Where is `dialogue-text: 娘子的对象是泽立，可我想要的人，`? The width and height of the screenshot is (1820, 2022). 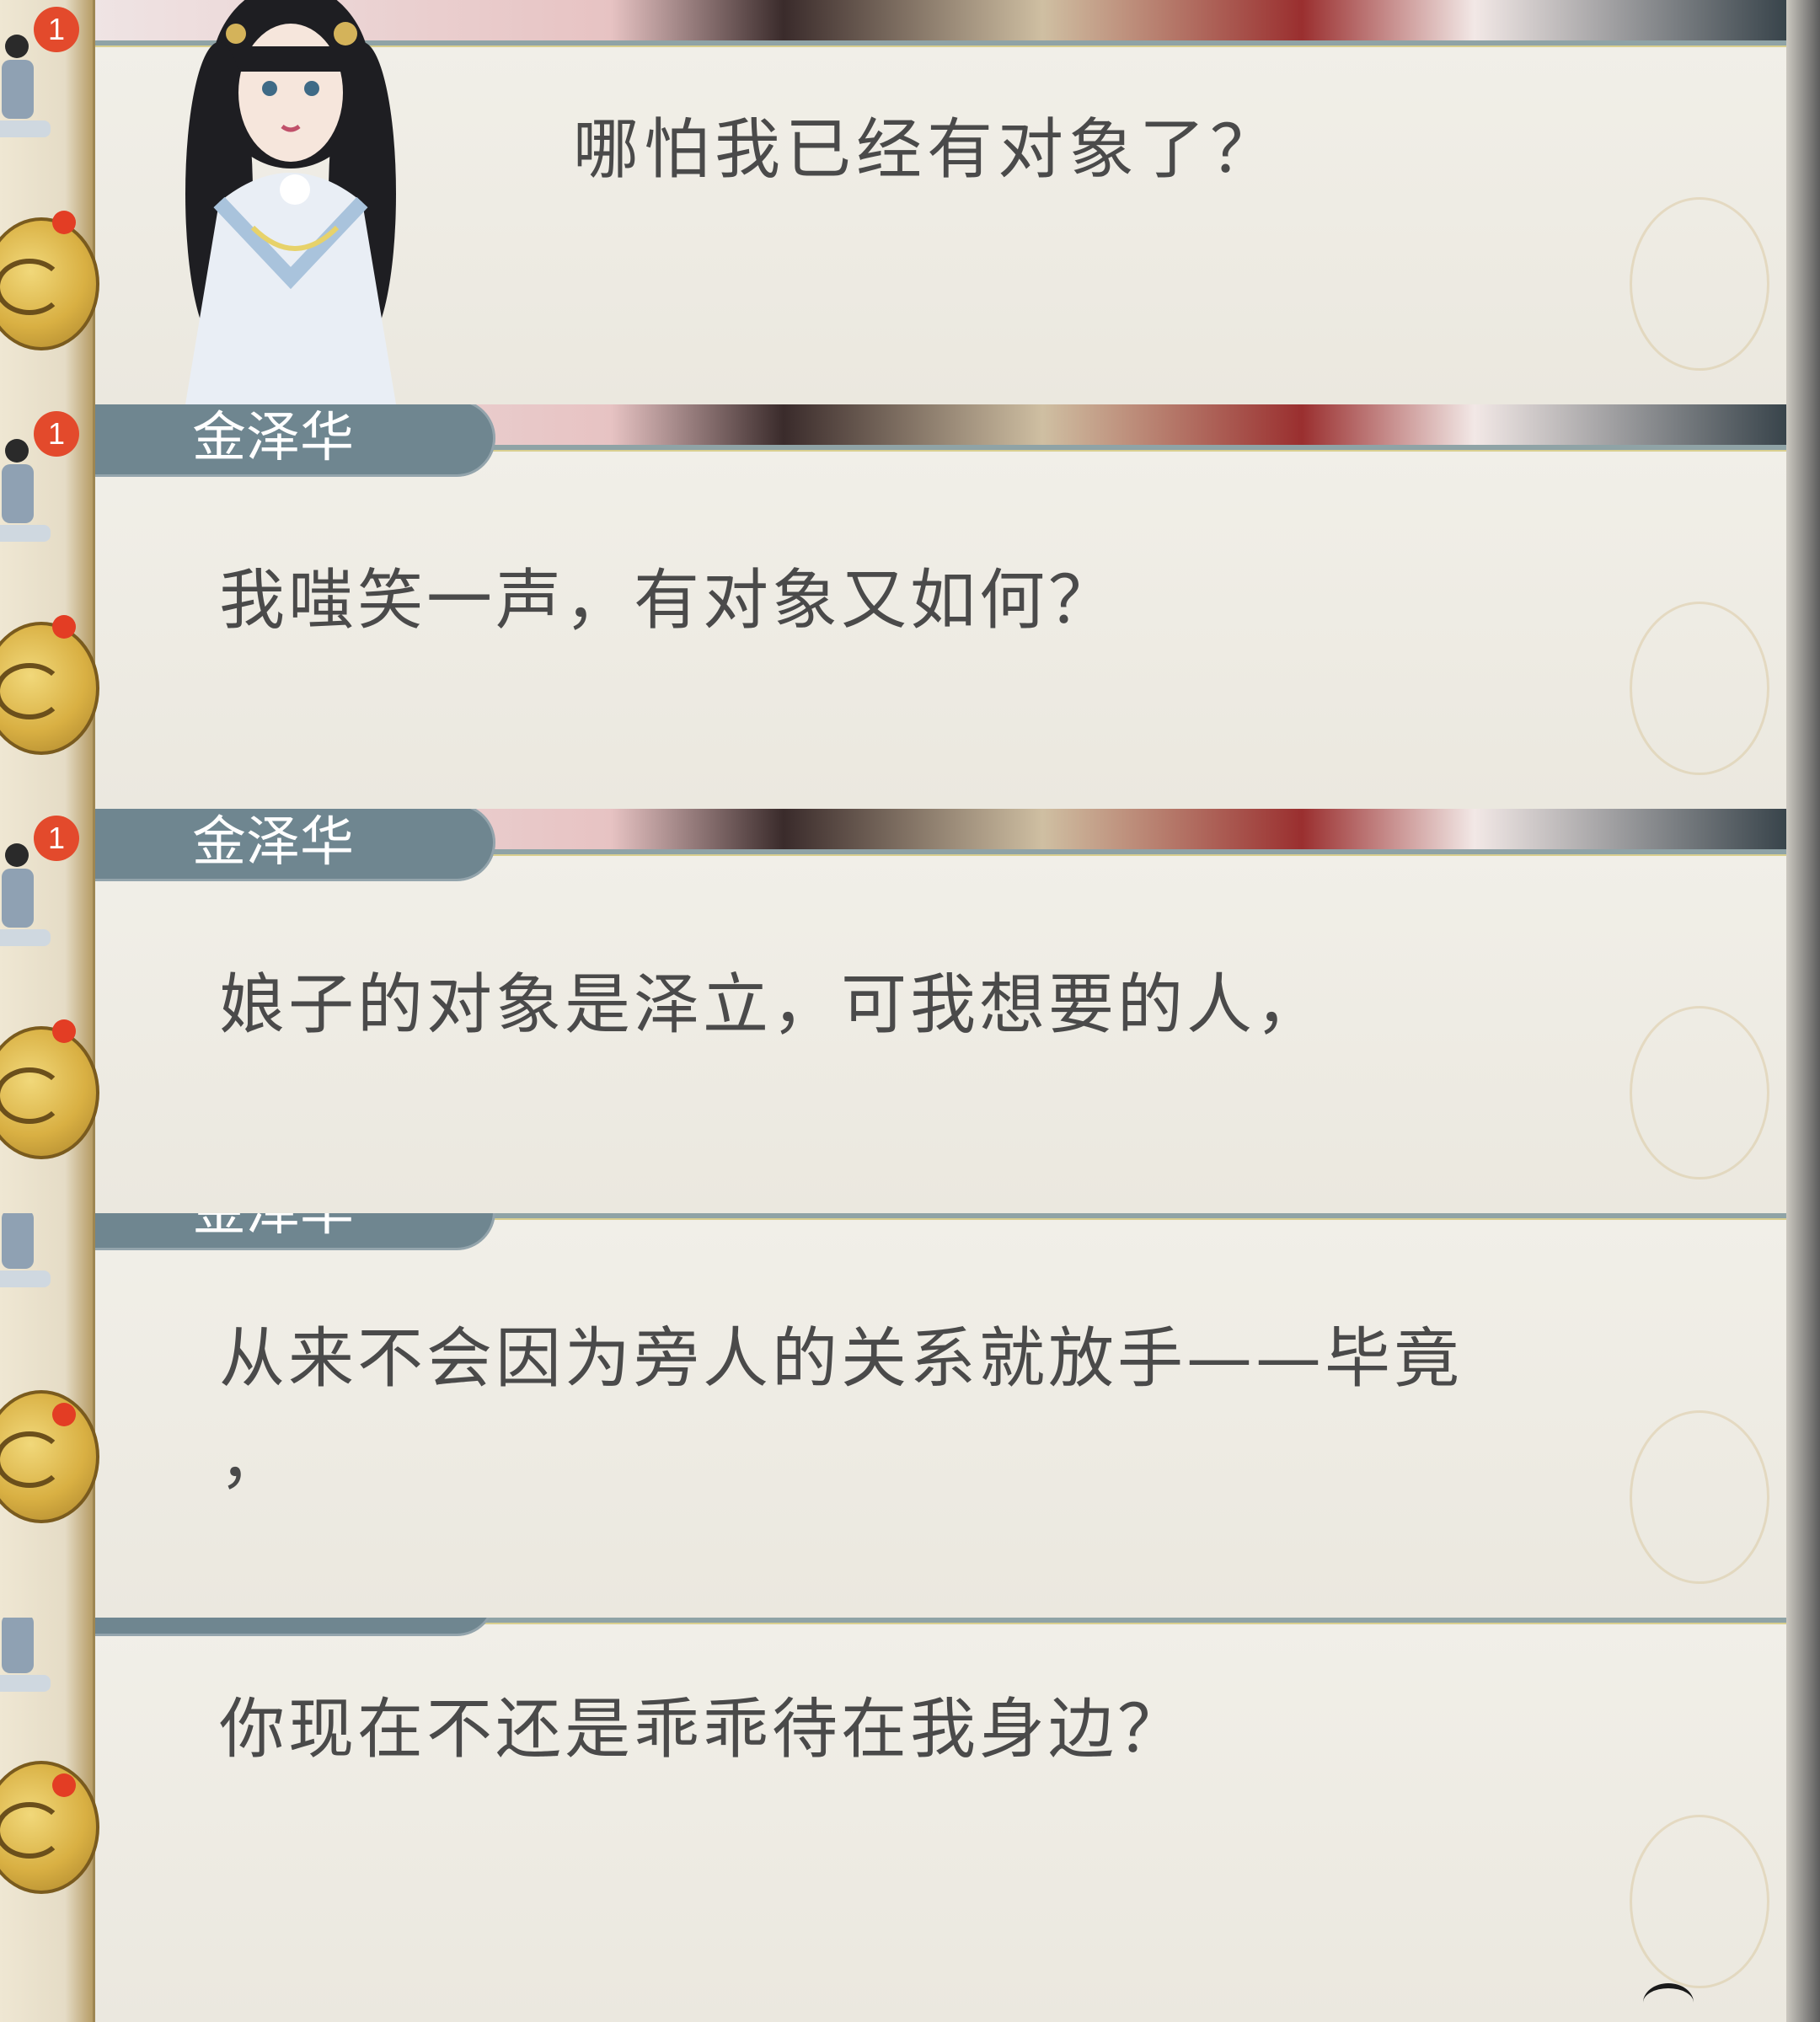 dialogue-text: 娘子的对象是泽立，可我想要的人， is located at coordinates (772, 1005).